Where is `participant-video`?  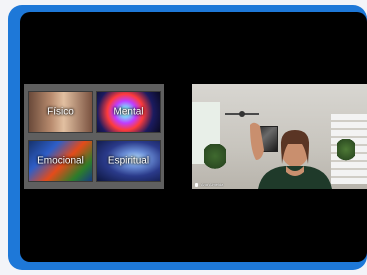 participant-video is located at coordinates (295, 154).